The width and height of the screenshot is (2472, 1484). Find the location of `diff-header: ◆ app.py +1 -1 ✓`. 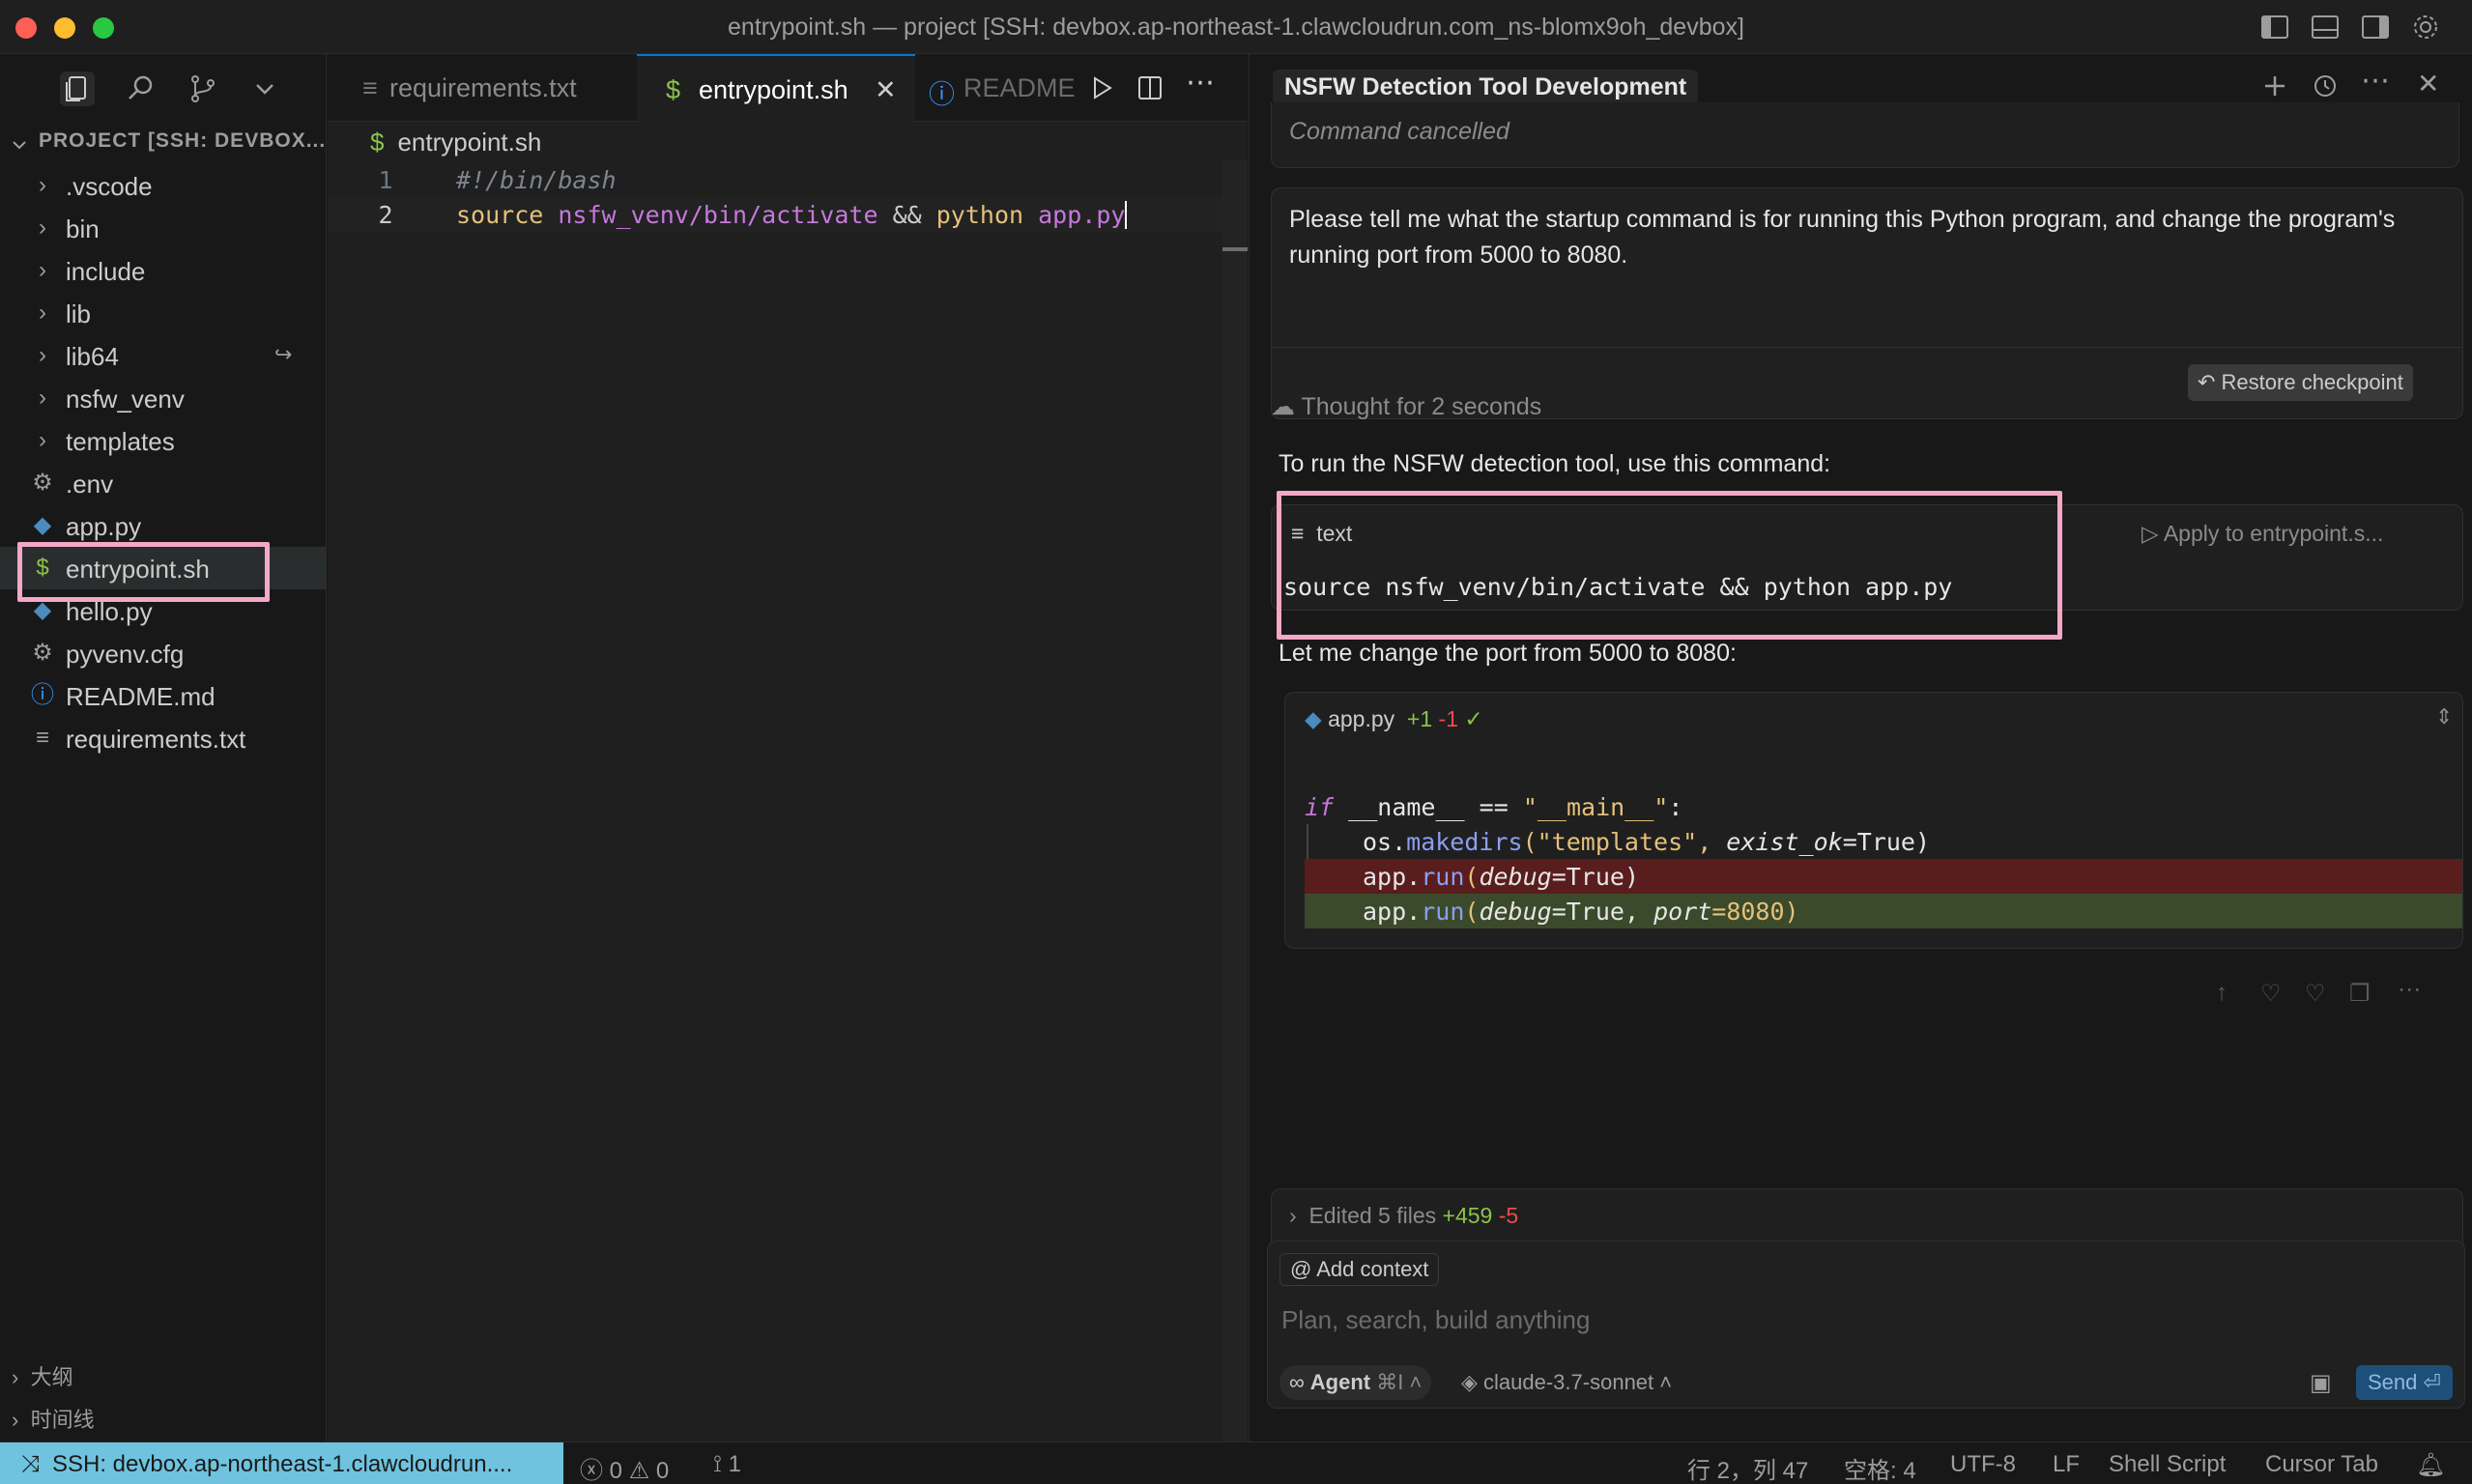

diff-header: ◆ app.py +1 -1 ✓ is located at coordinates (1394, 719).